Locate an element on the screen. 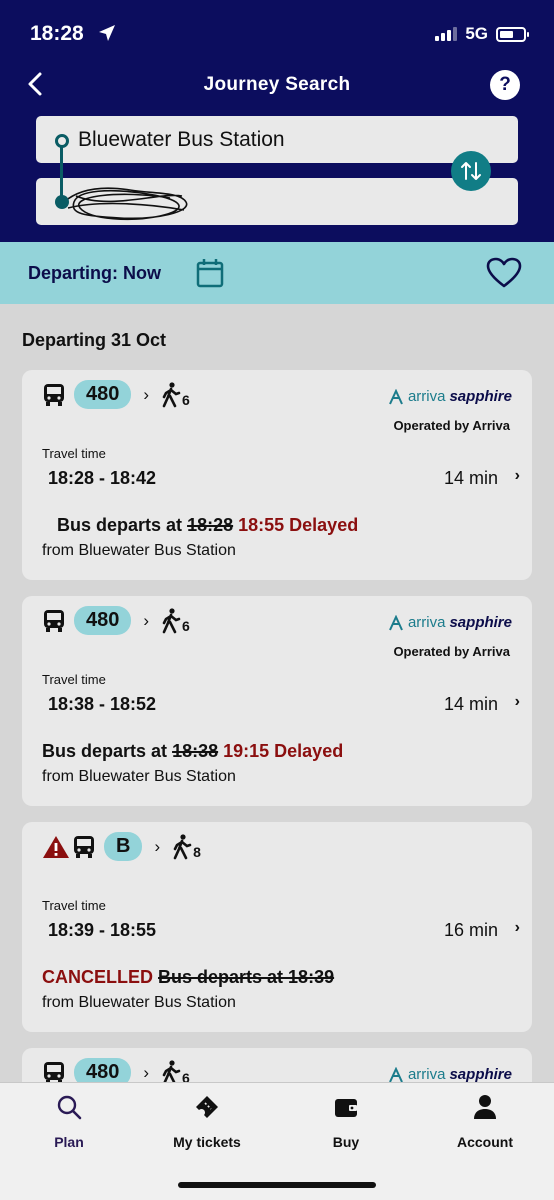 This screenshot has height=1200, width=554. person-icon is located at coordinates (485, 1107).